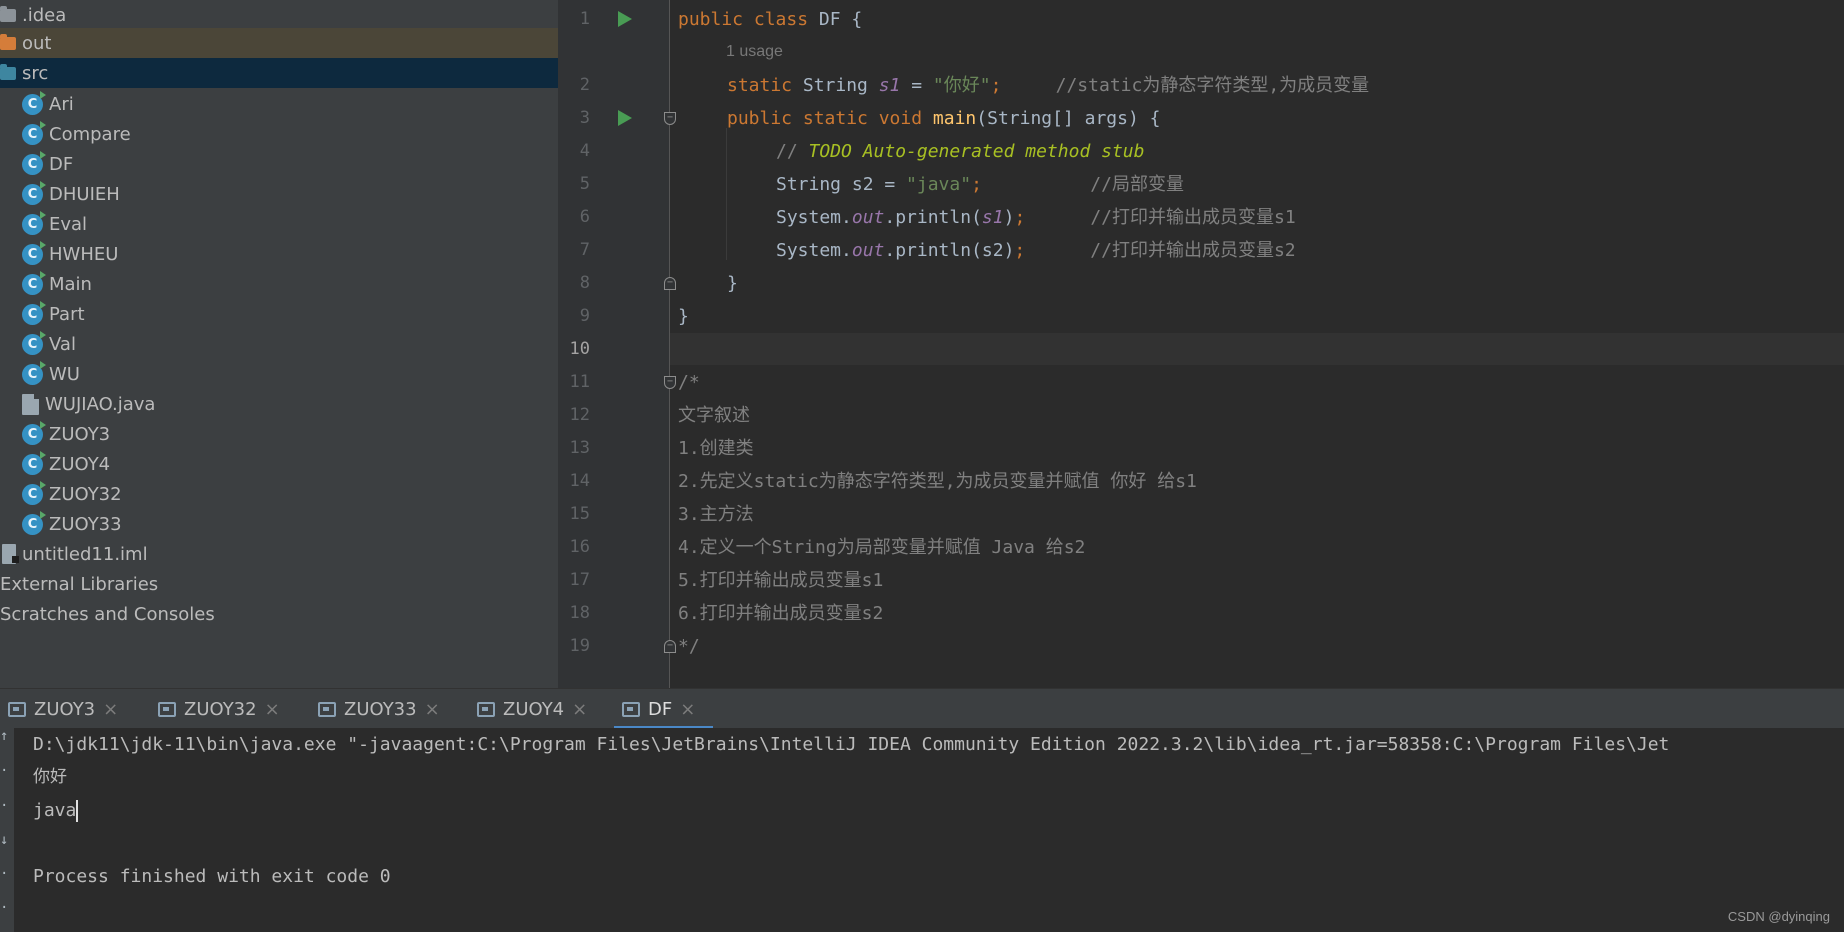 The image size is (1844, 932). What do you see at coordinates (584, 19) in the screenshot?
I see `line-number: 1` at bounding box center [584, 19].